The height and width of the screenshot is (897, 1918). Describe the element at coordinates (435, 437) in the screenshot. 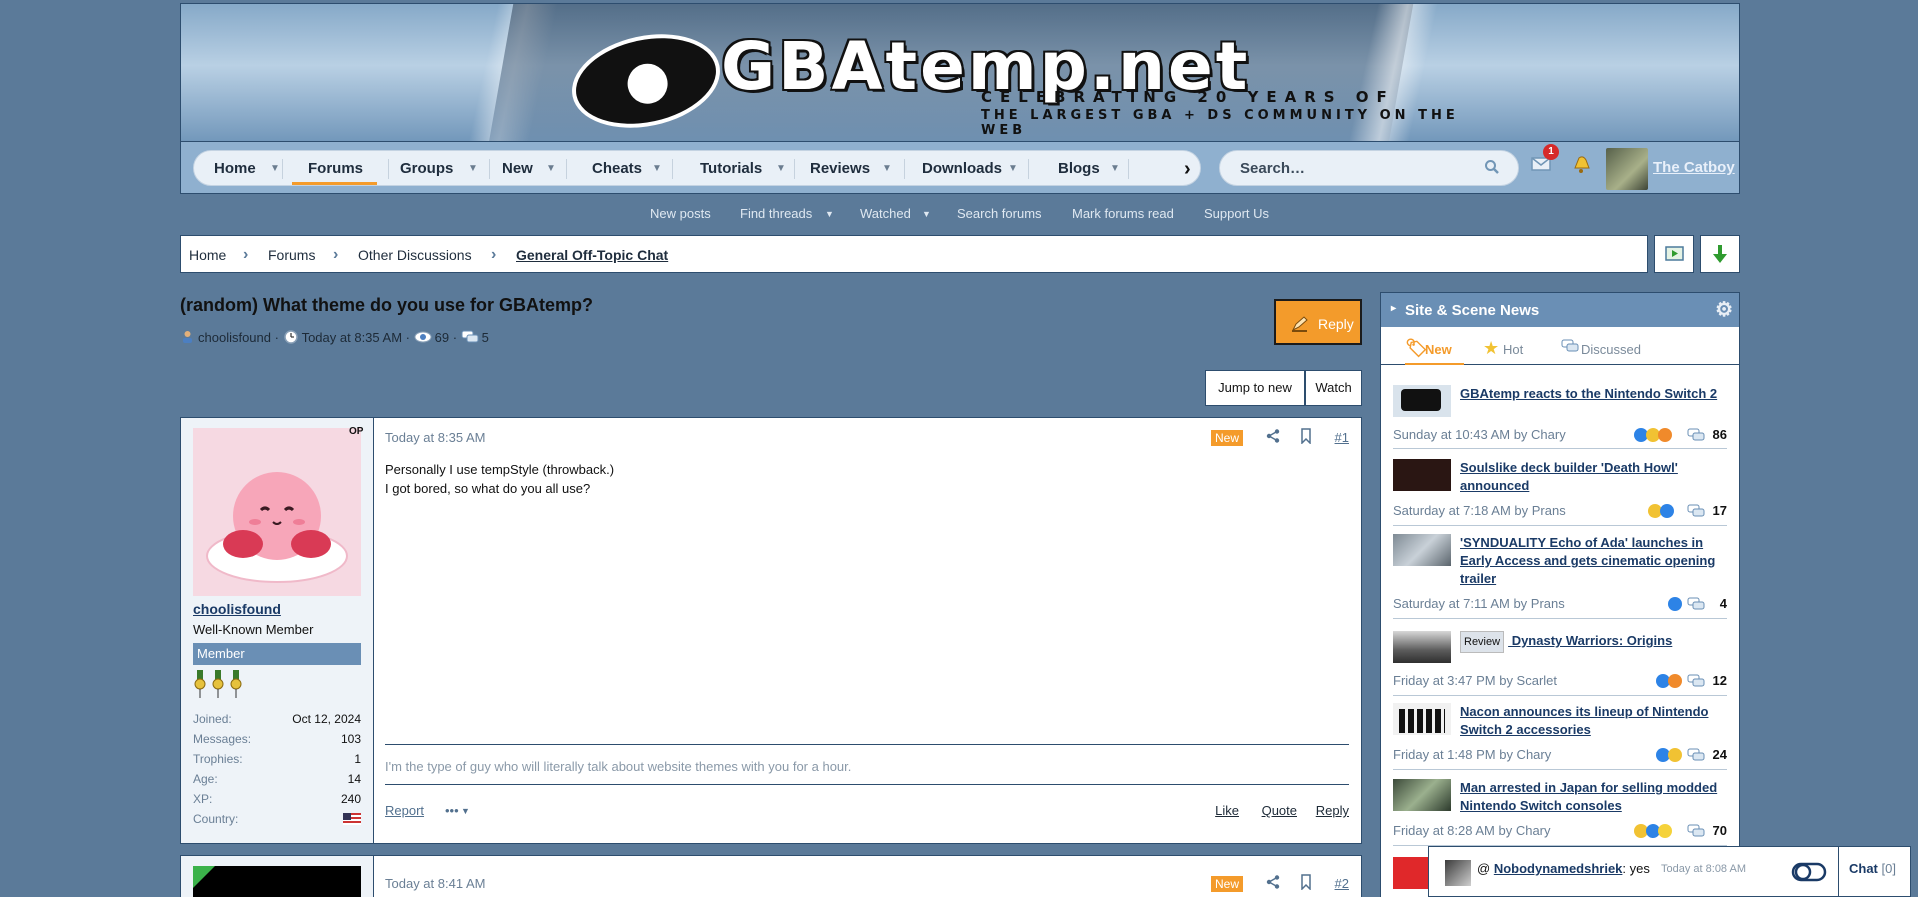

I see `post-timestamp: Today at 8:35 AM` at that location.